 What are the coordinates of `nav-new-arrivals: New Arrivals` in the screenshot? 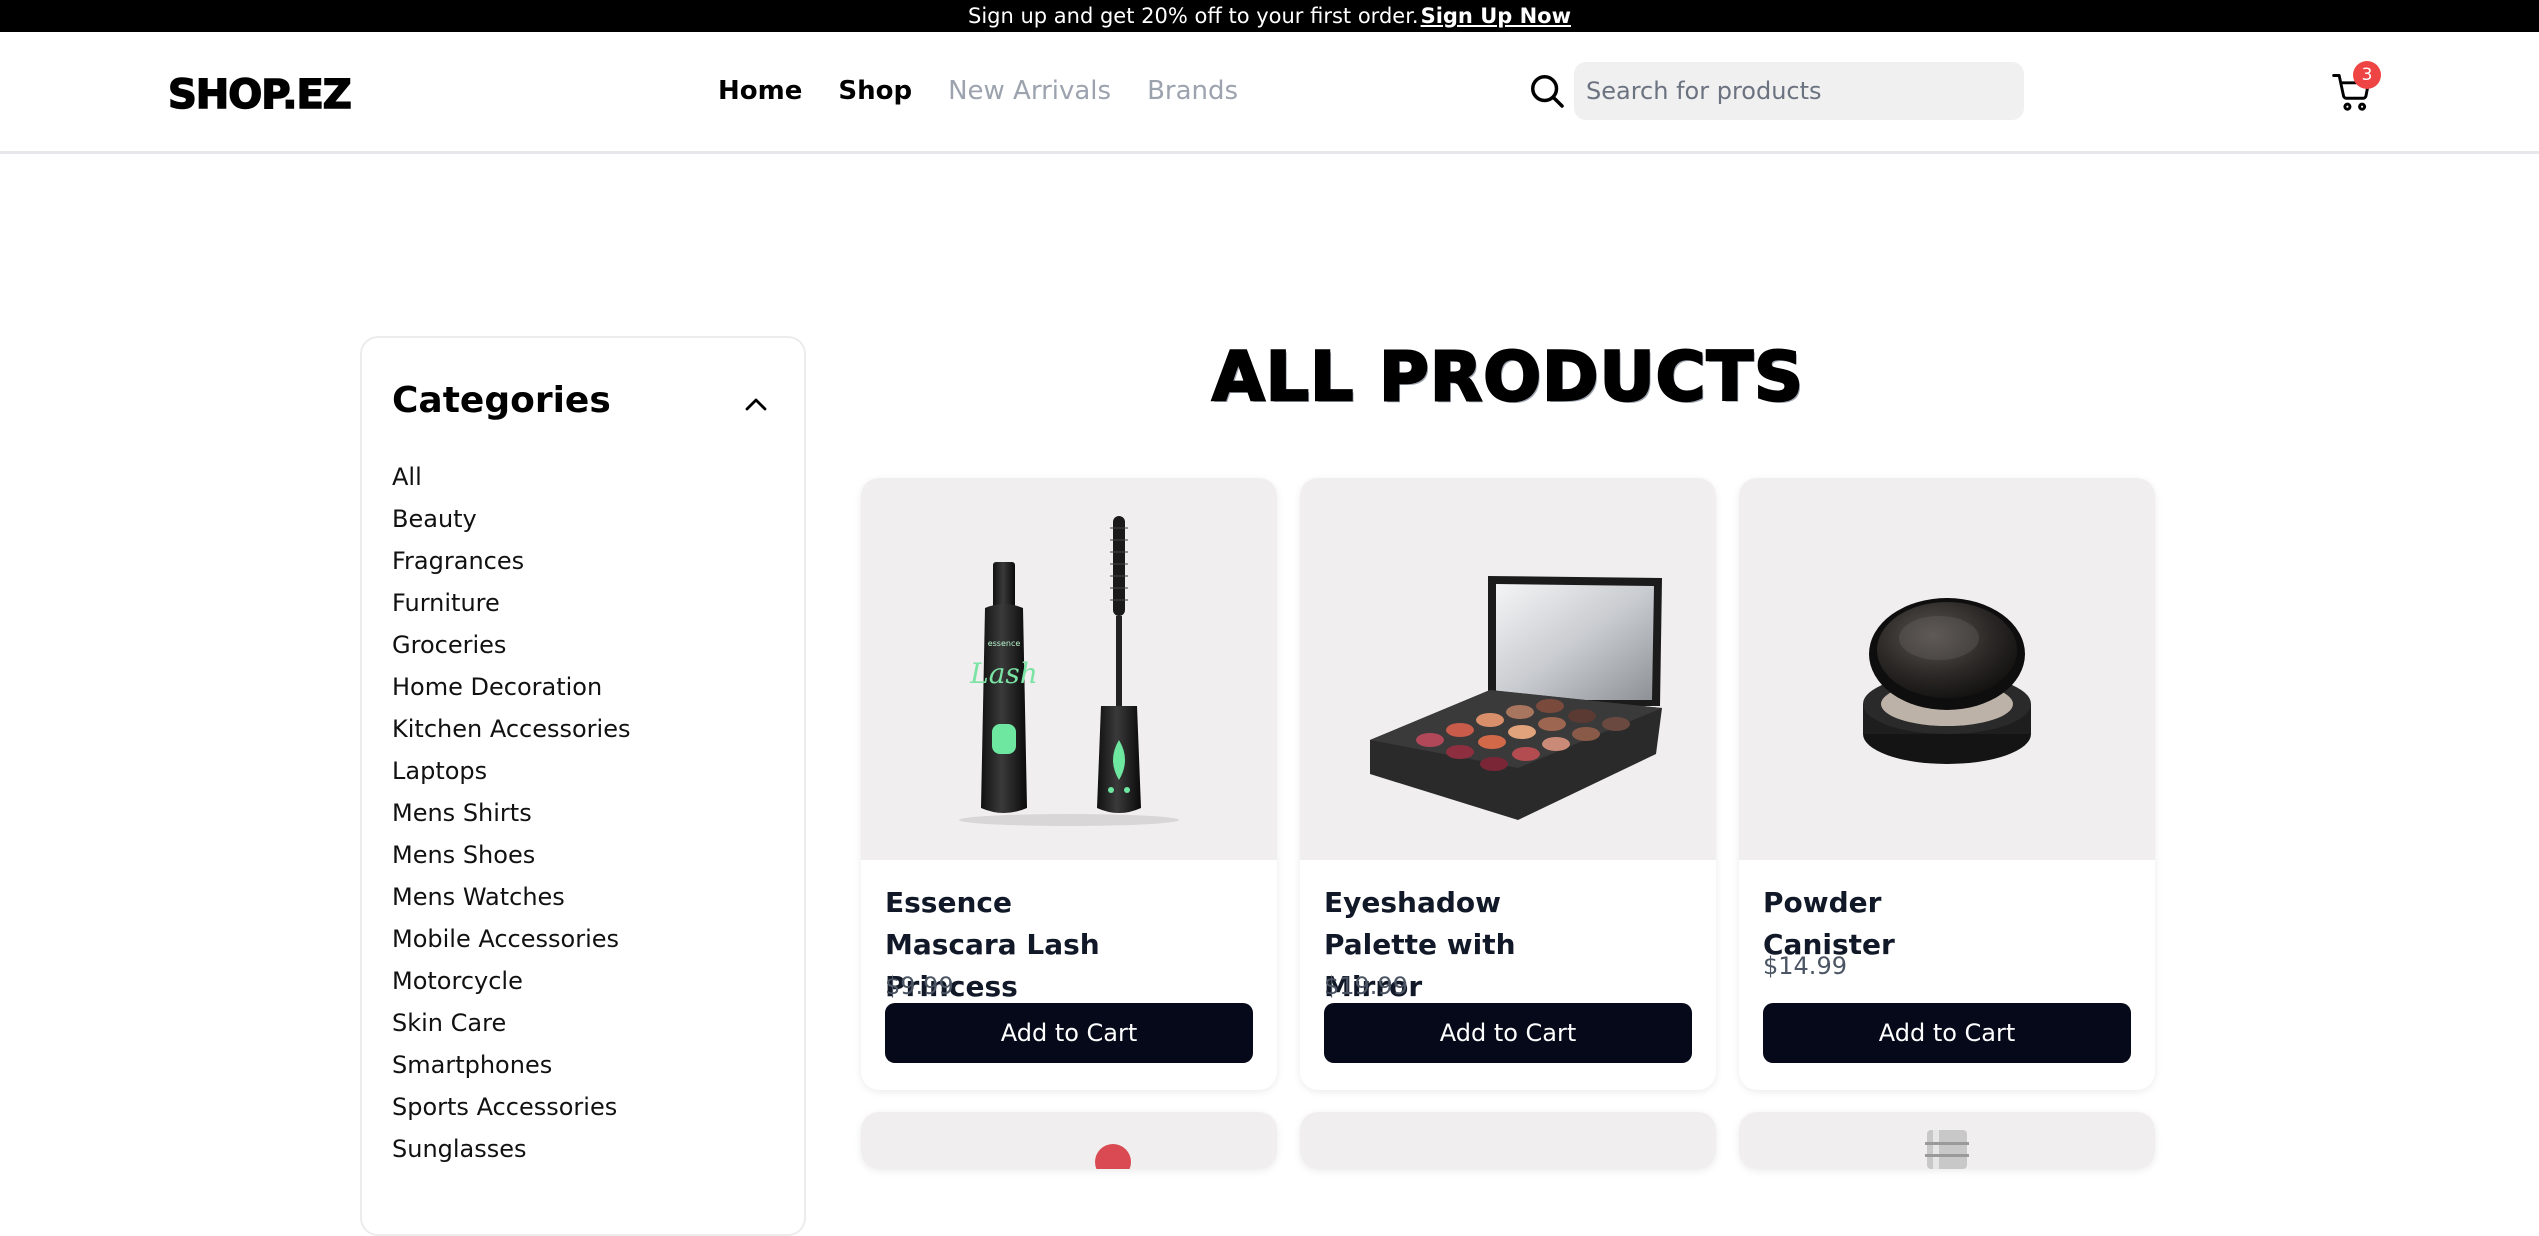 It's located at (1029, 91).